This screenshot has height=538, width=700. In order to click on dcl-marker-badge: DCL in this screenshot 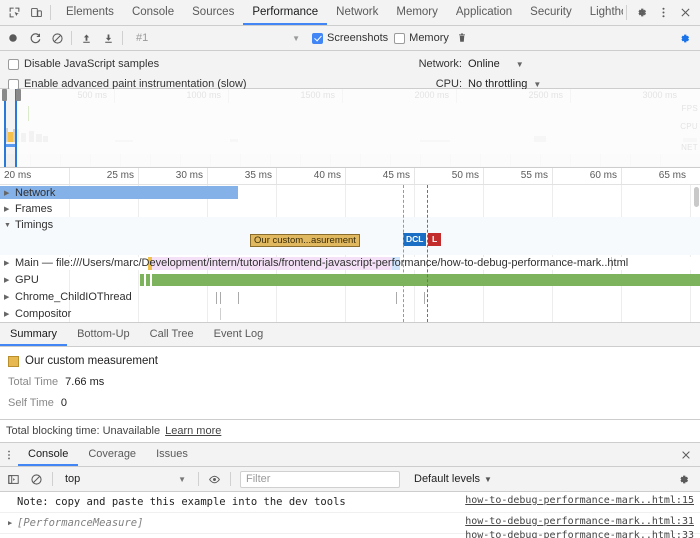, I will do `click(415, 239)`.